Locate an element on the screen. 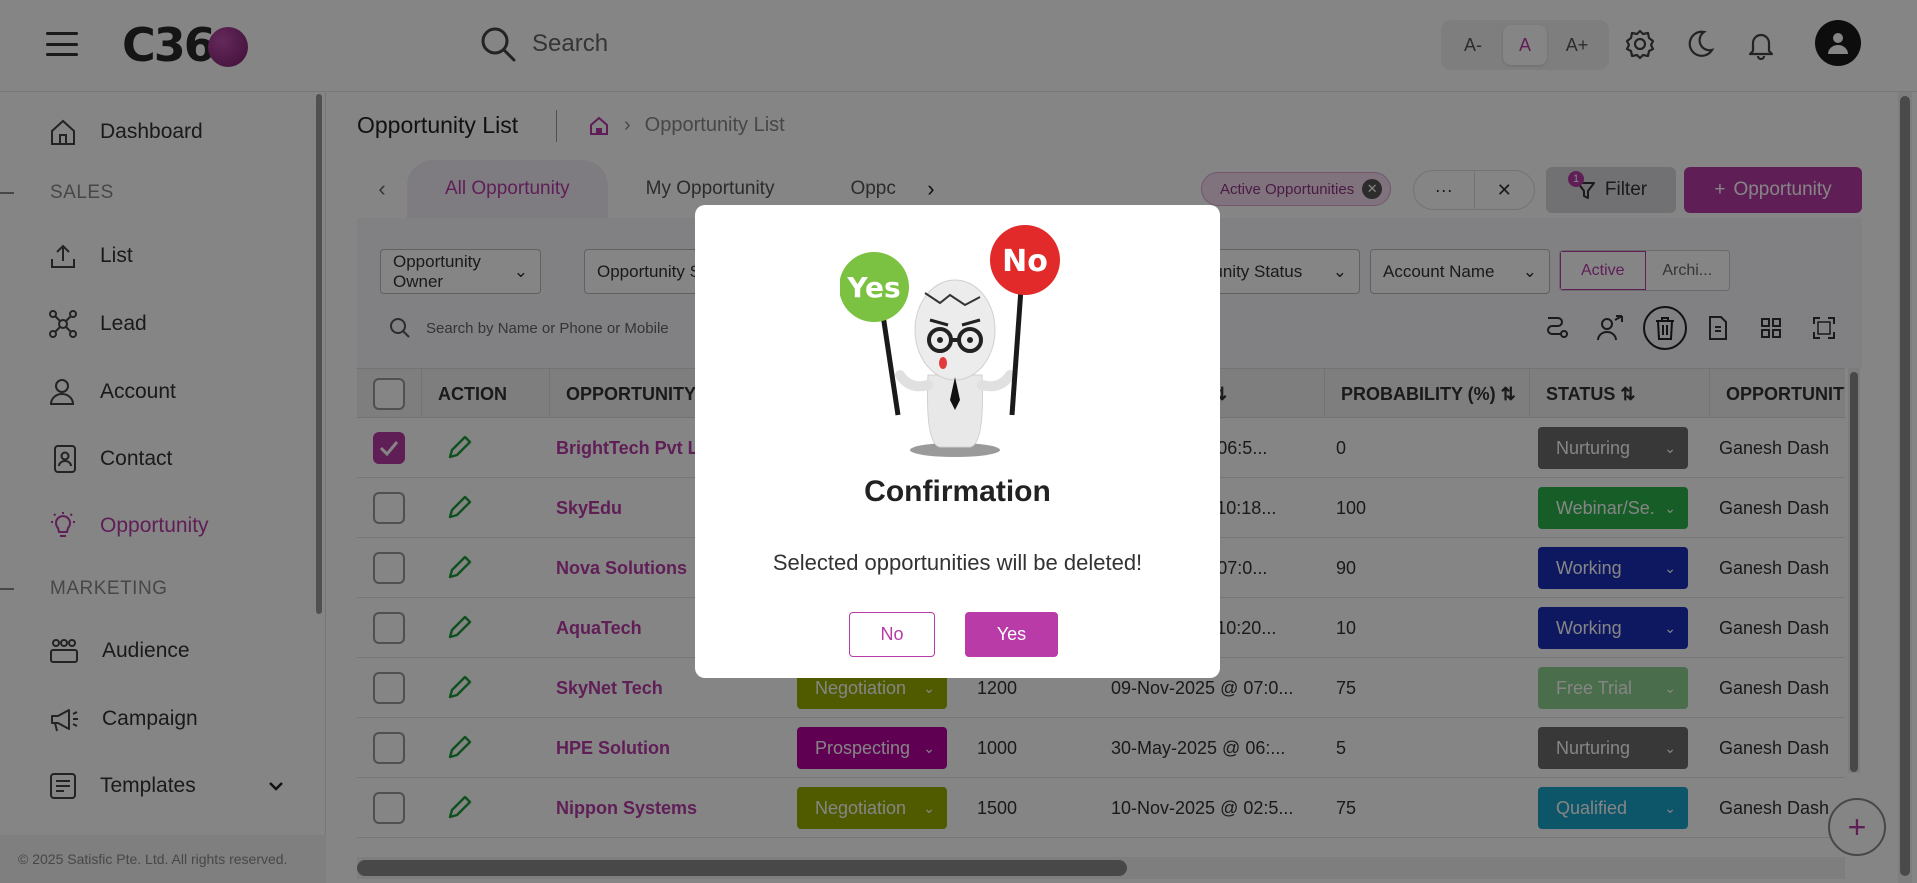 This screenshot has width=1917, height=883. yes-button: Yes is located at coordinates (1011, 634).